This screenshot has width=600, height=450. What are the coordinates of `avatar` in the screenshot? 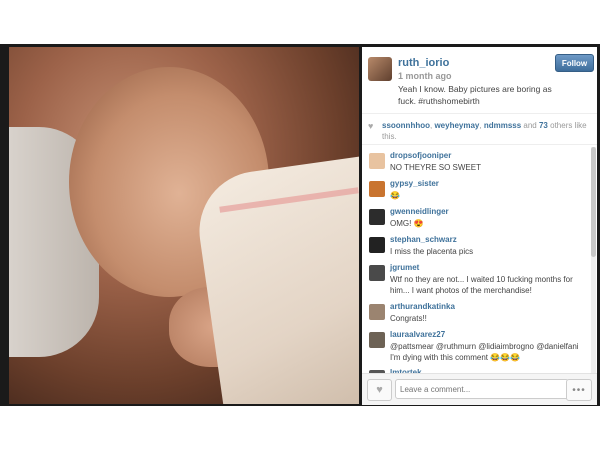 It's located at (380, 69).